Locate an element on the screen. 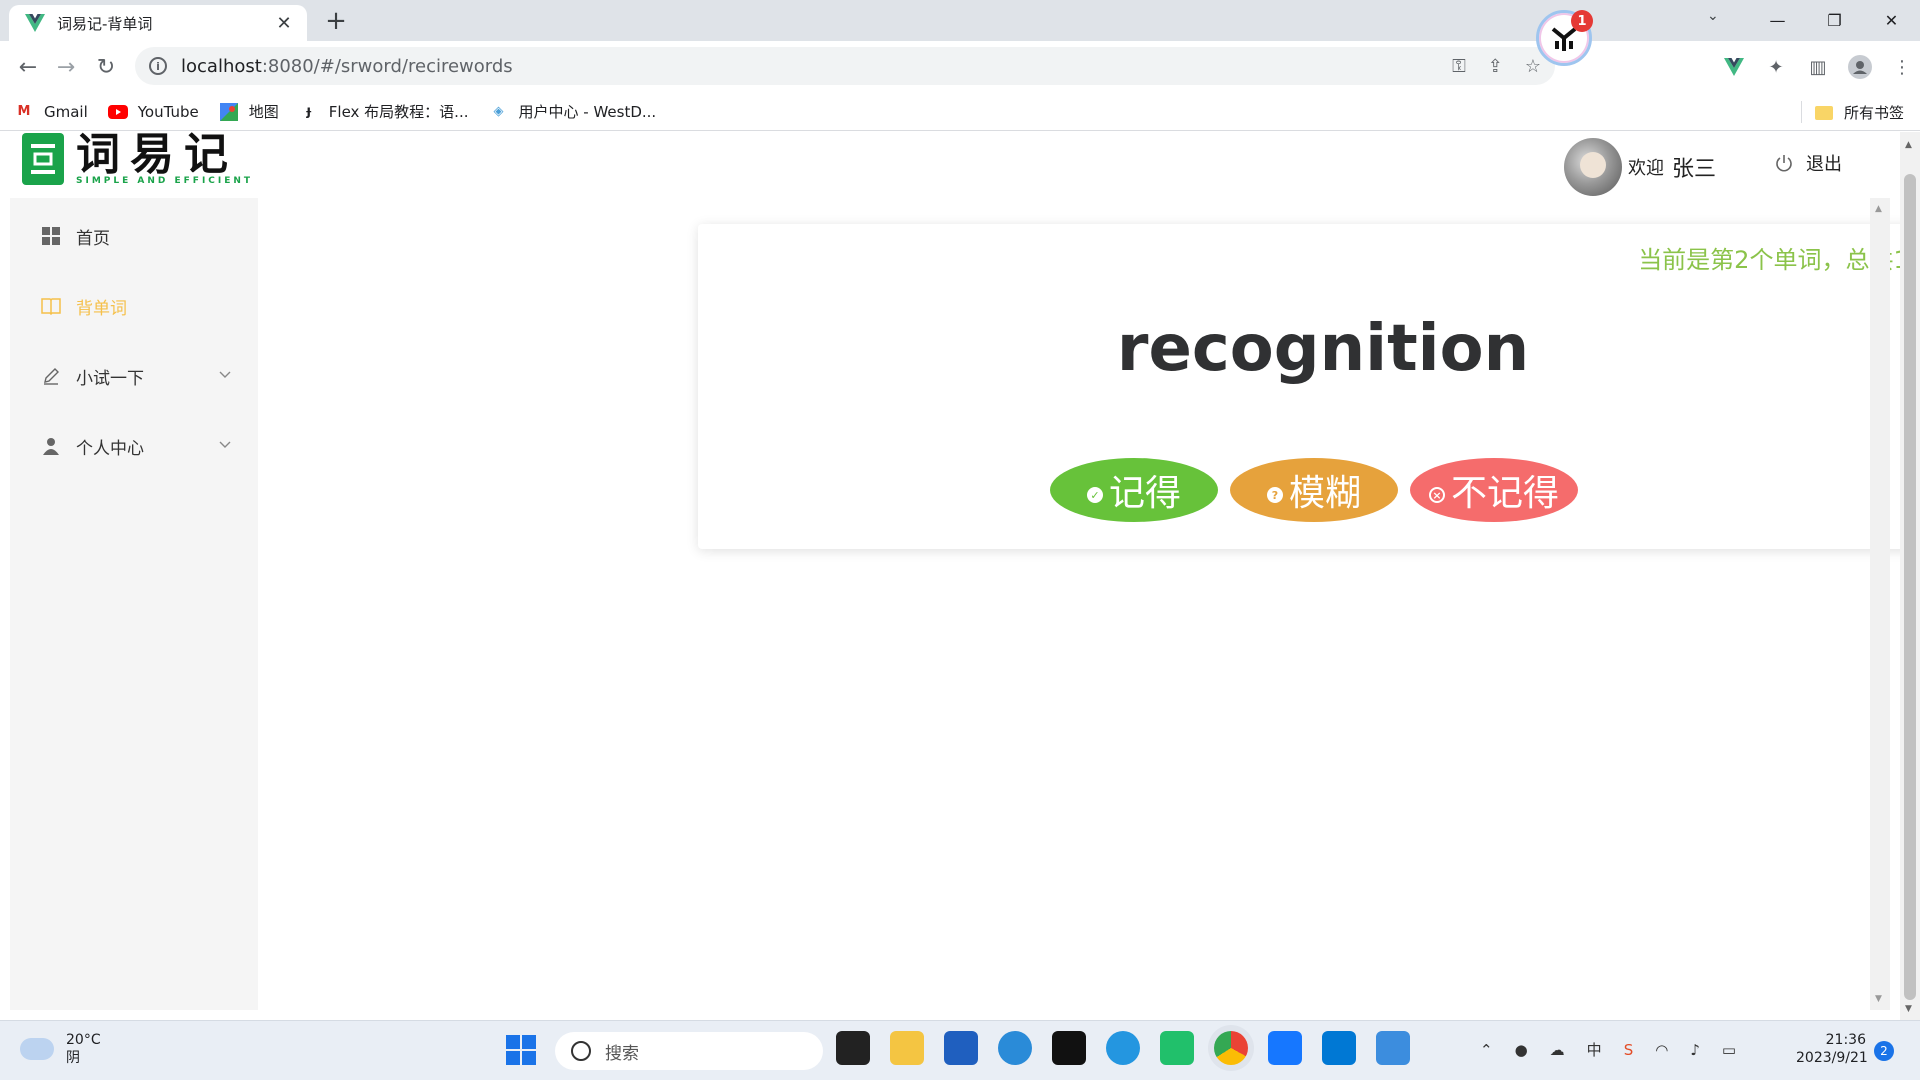 Image resolution: width=1920 pixels, height=1080 pixels. tab-strip: 词易记-背单词 ✕ + ⌄ — ❐ ✕ is located at coordinates (960, 20).